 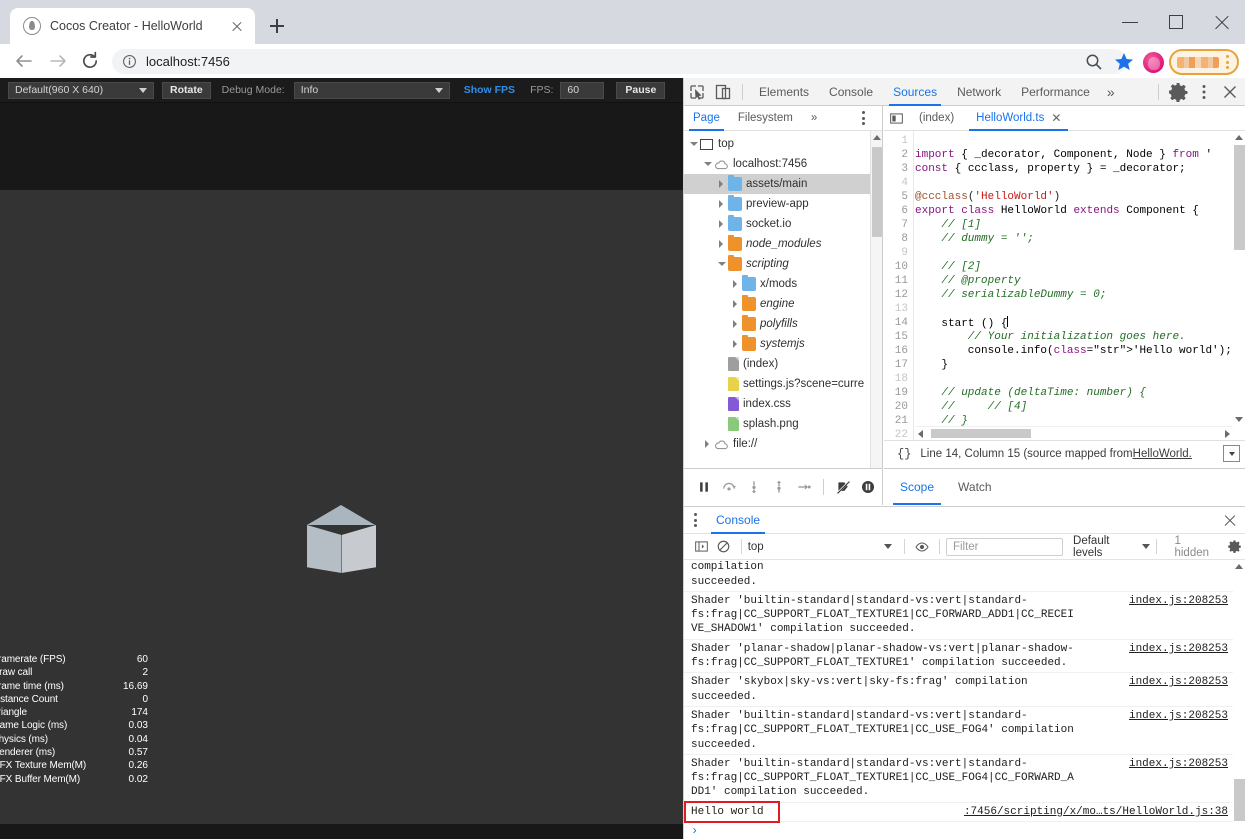 What do you see at coordinates (1074, 365) in the screenshot?
I see `code-line: }` at bounding box center [1074, 365].